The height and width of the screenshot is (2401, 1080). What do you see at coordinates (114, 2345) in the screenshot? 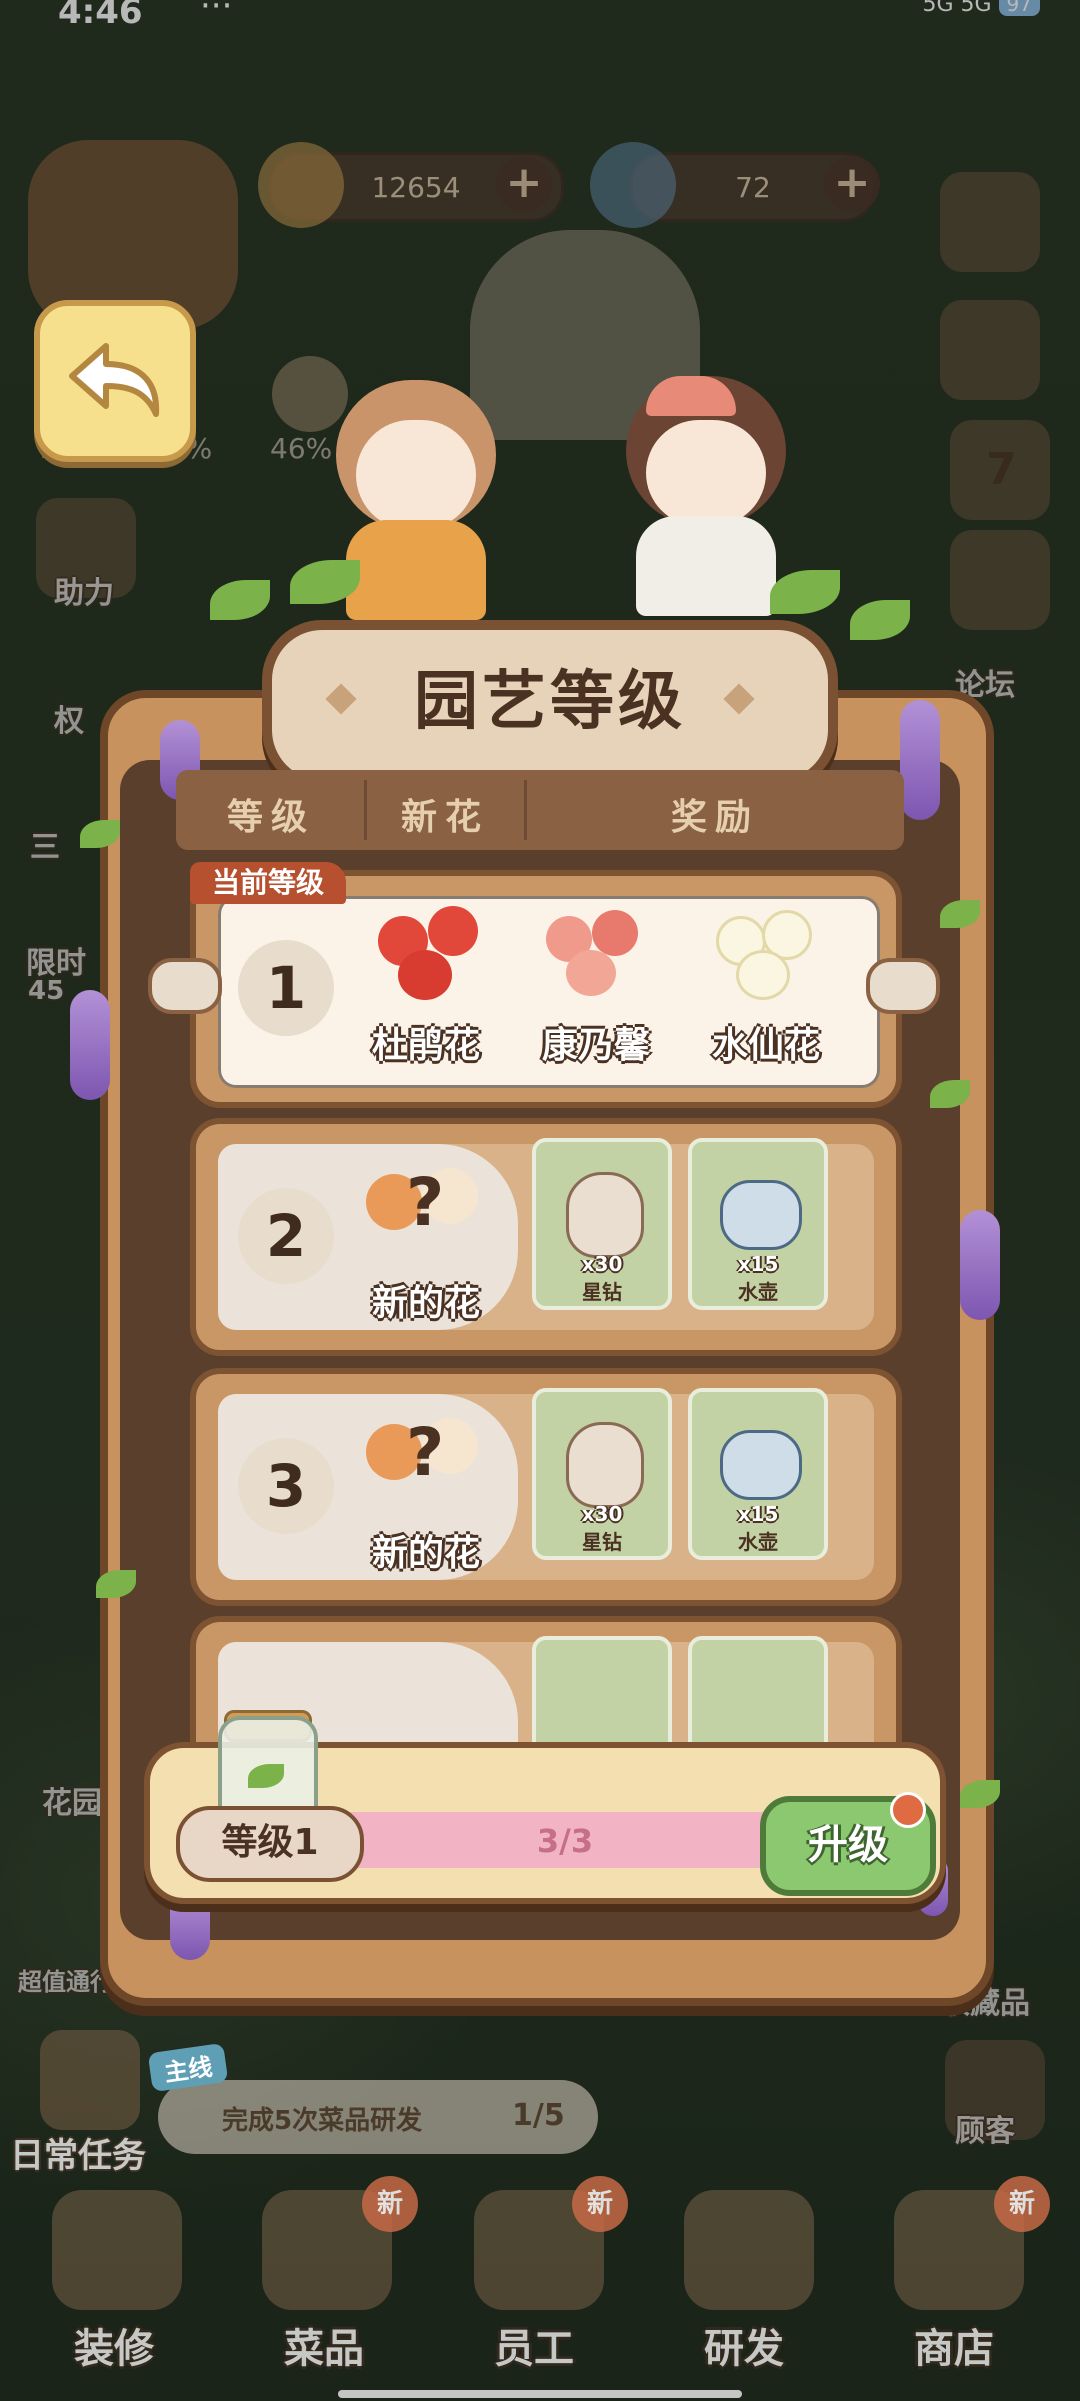
I see `nav-decorate: 装修` at bounding box center [114, 2345].